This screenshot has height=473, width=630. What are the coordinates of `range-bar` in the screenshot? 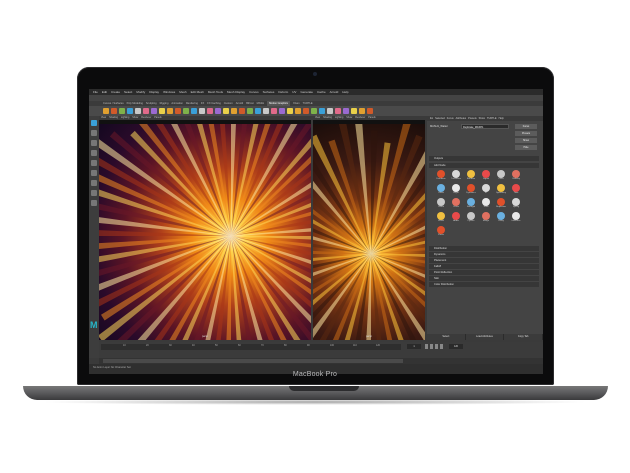 It's located at (253, 361).